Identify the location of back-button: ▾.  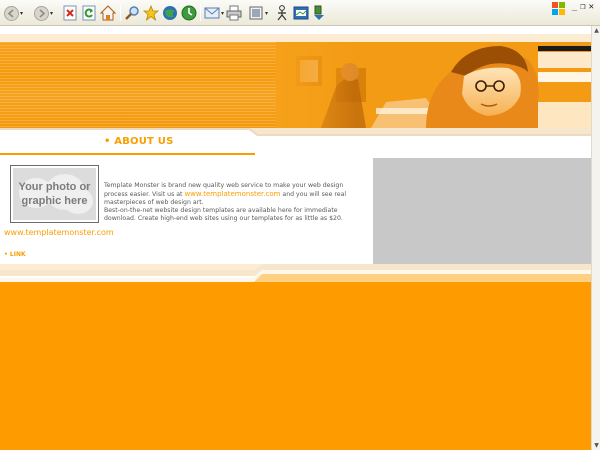
(13, 13).